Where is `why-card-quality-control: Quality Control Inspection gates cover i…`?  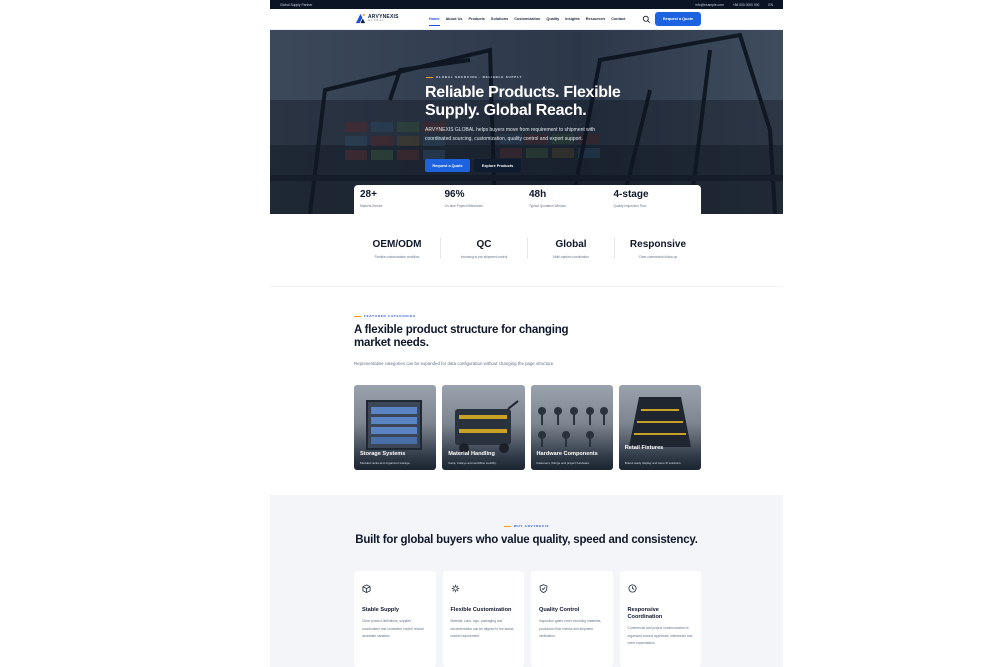 why-card-quality-control: Quality Control Inspection gates cover i… is located at coordinates (572, 619).